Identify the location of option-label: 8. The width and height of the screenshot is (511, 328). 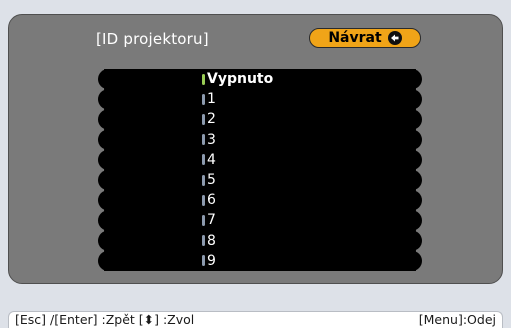
(211, 240).